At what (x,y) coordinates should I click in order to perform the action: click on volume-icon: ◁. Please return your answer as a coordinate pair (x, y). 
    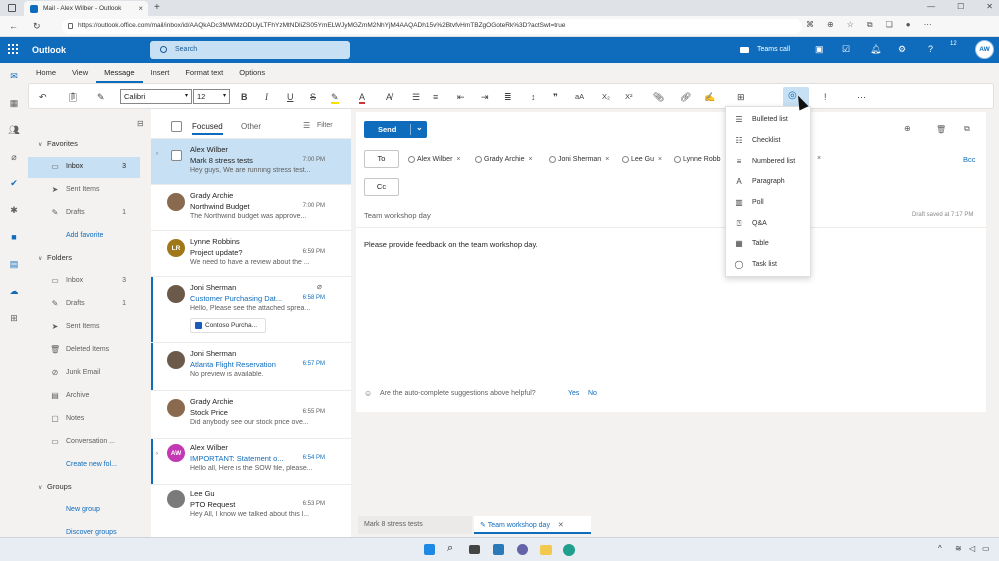
    Looking at the image, I should click on (972, 548).